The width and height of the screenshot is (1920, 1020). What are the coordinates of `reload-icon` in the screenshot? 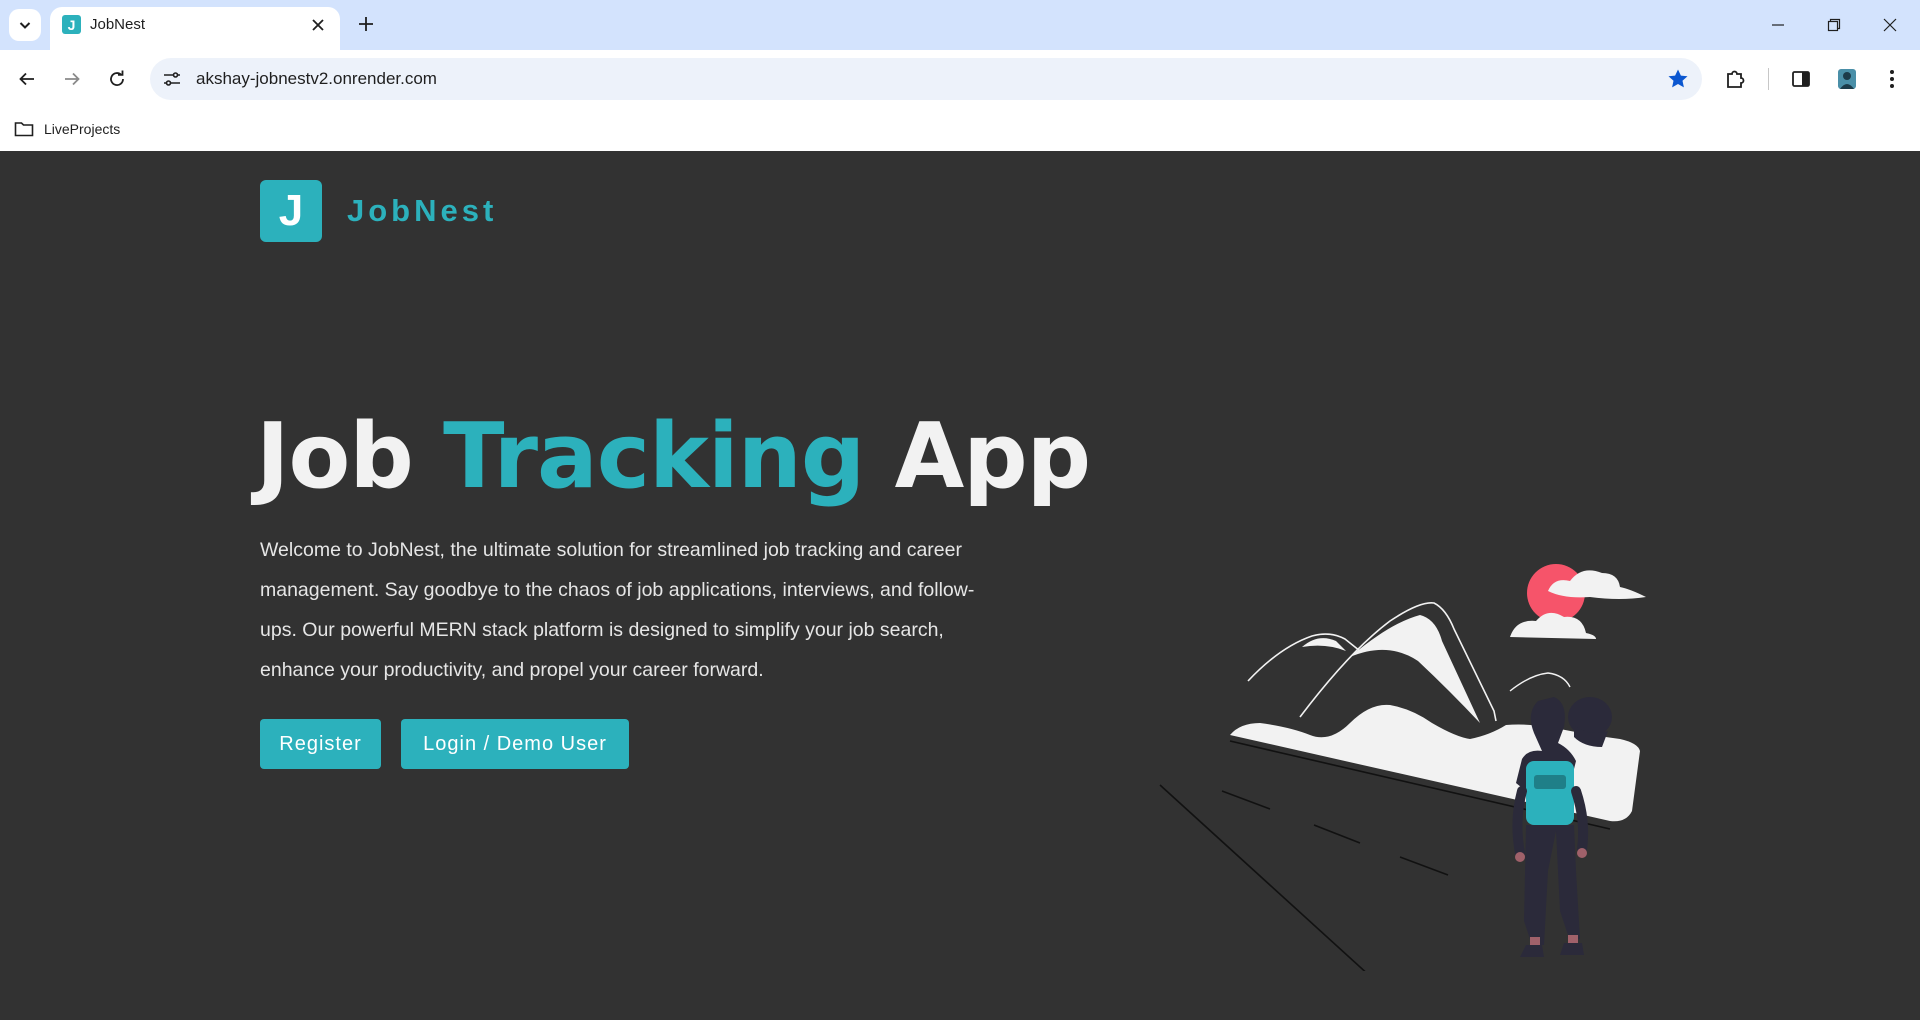 It's located at (117, 78).